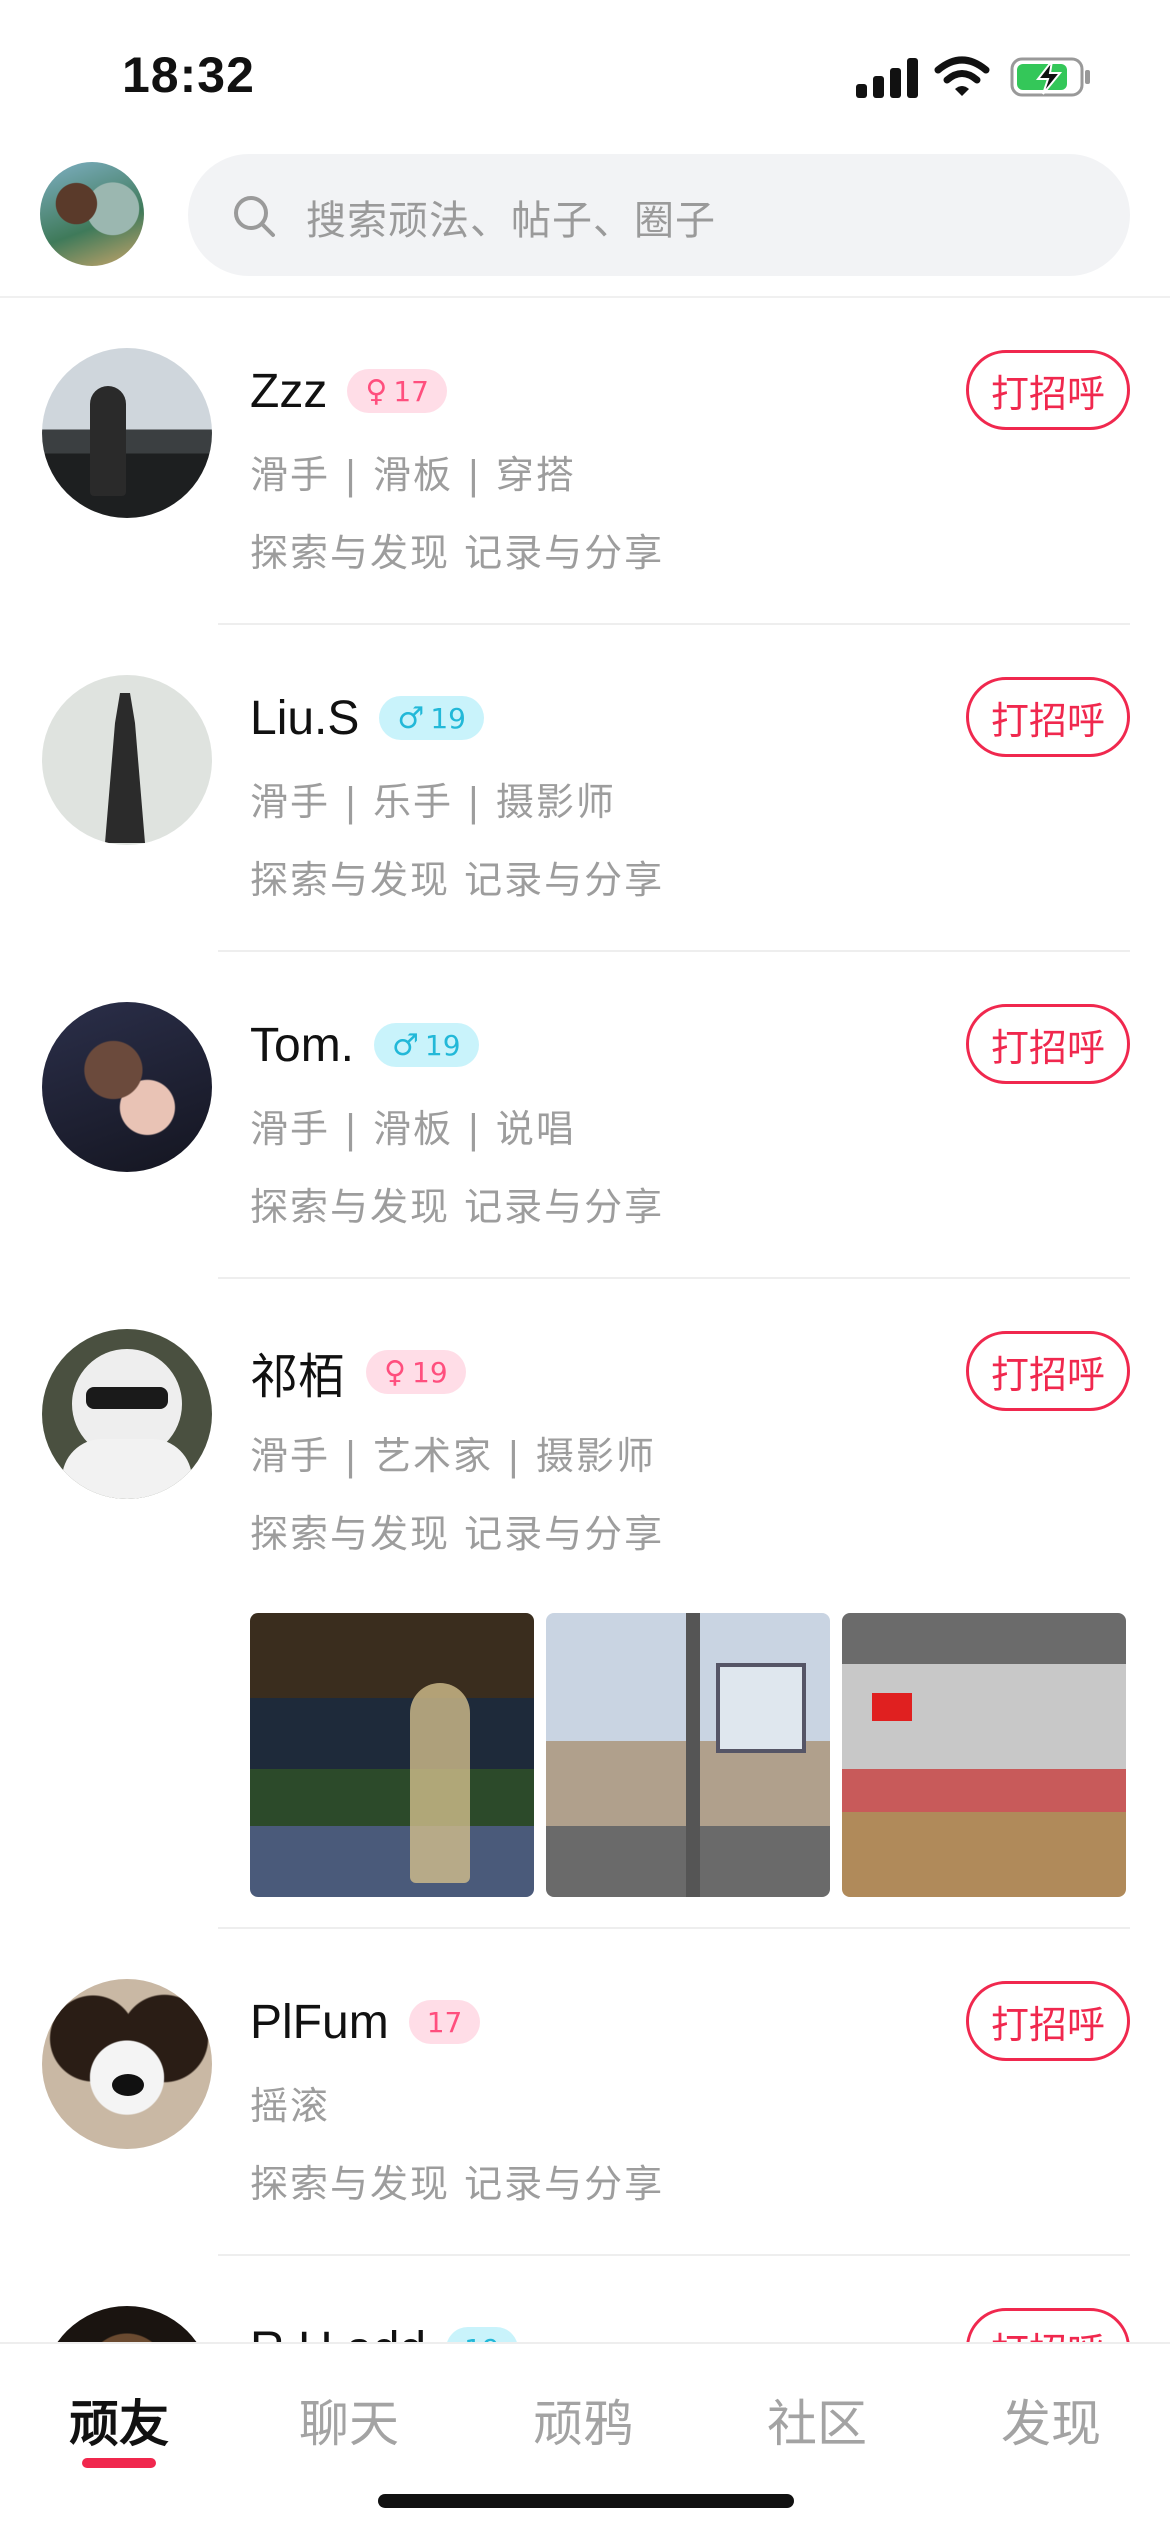 Image resolution: width=1170 pixels, height=2532 pixels. Describe the element at coordinates (413, 1129) in the screenshot. I see `user-tags: 滑手 | 滑板 | 说唱` at that location.